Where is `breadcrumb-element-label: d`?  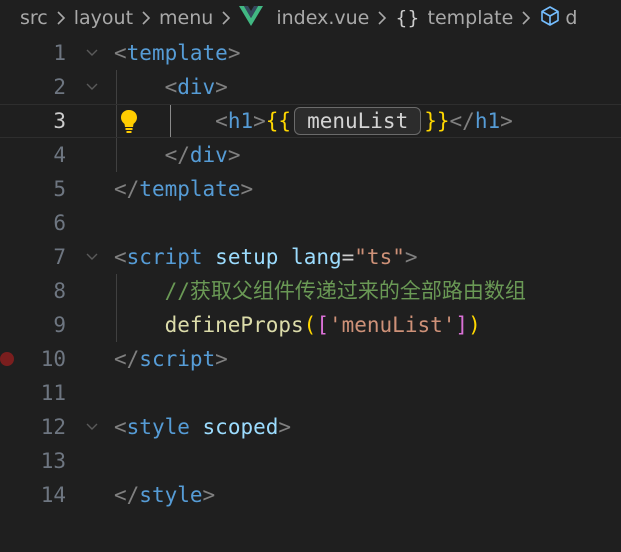 breadcrumb-element-label: d is located at coordinates (571, 18).